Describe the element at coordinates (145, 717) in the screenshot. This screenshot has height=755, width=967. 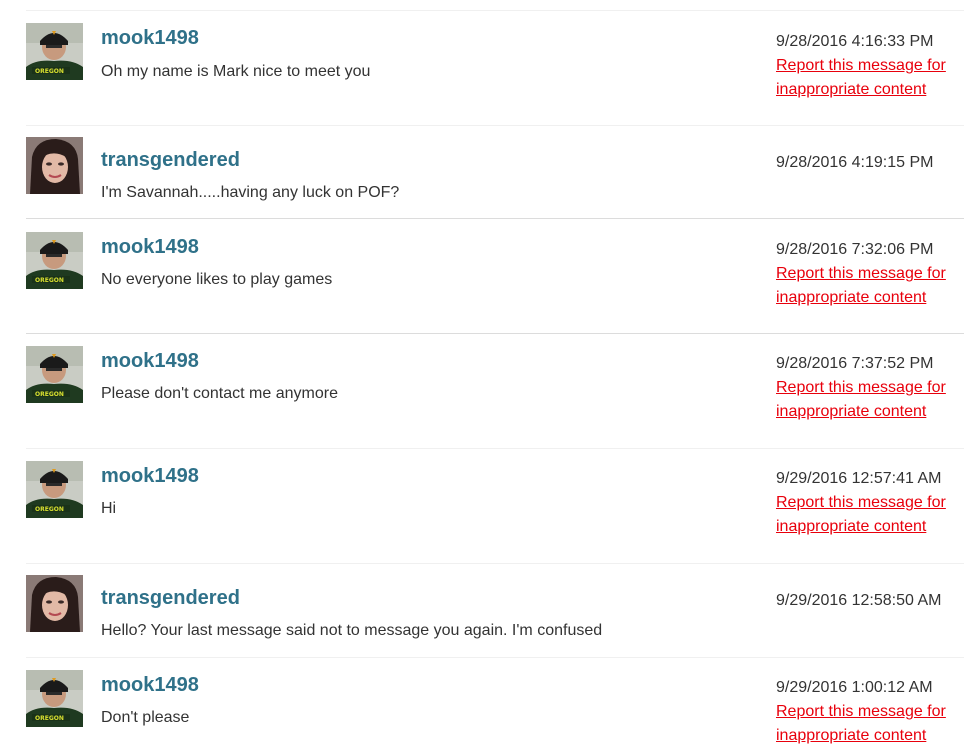
I see `message-text: Don't please` at that location.